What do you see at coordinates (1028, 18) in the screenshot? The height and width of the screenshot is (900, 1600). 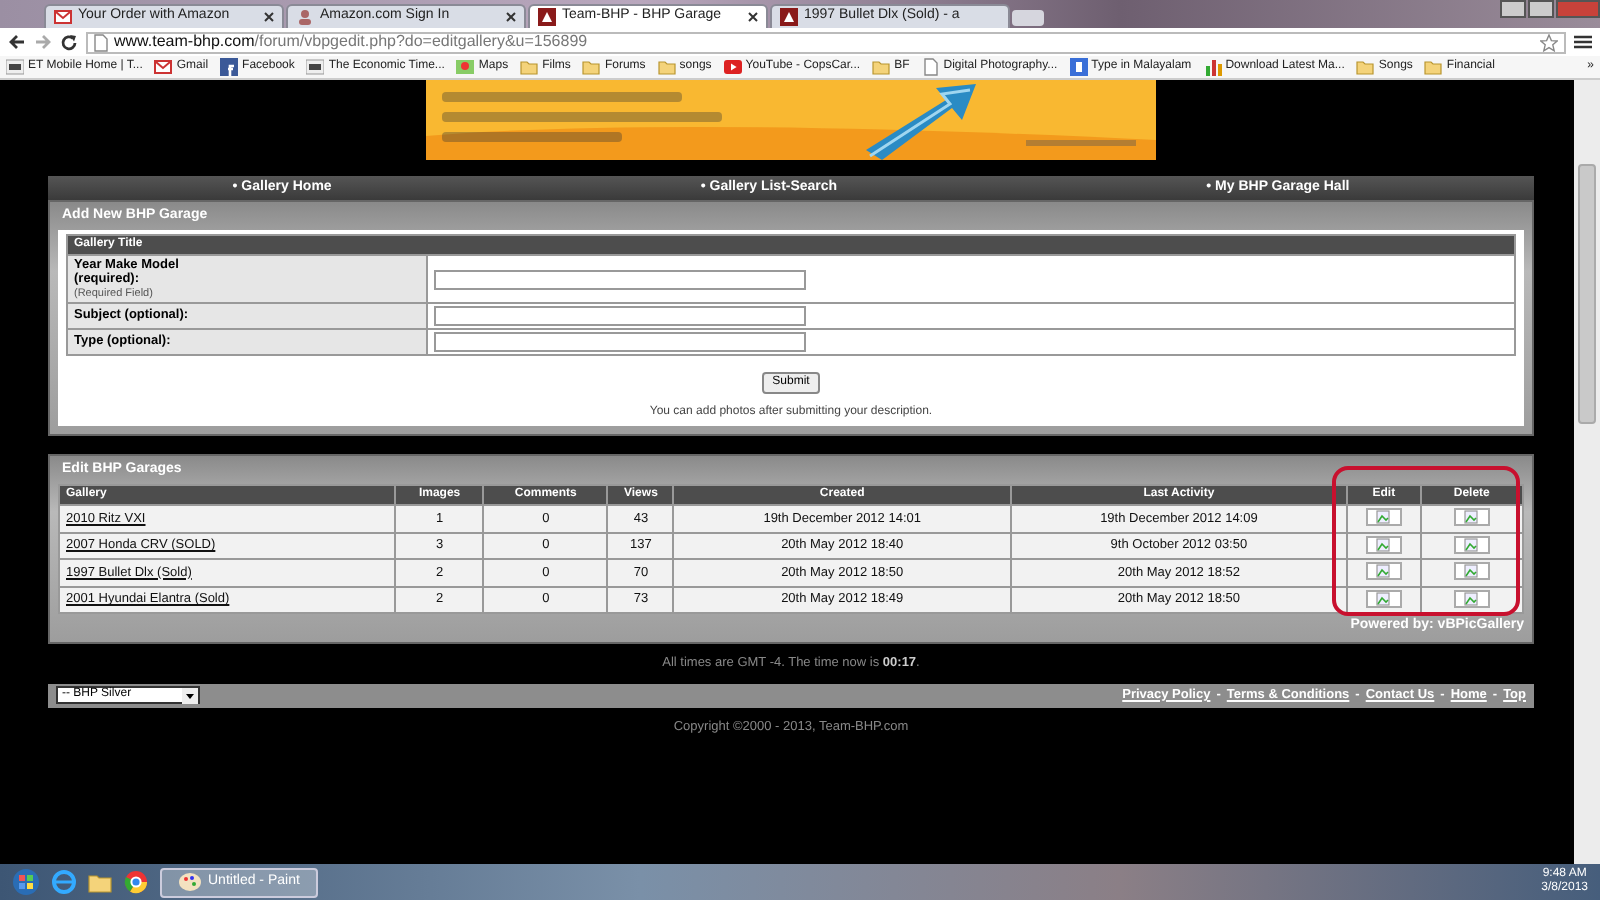 I see `new-tab-button` at bounding box center [1028, 18].